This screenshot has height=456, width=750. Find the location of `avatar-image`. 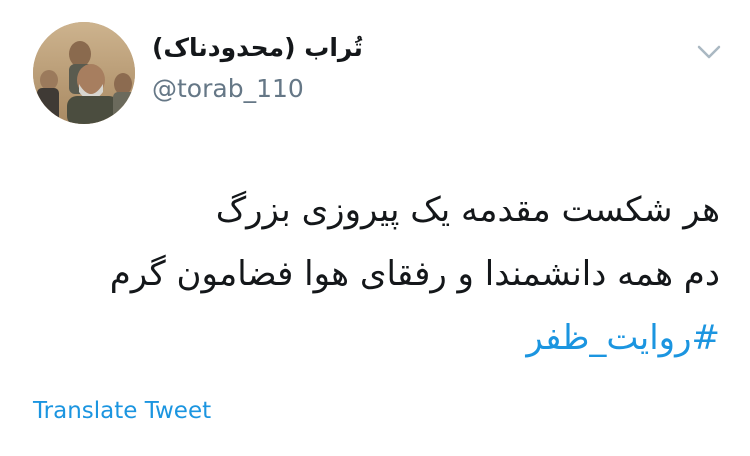

avatar-image is located at coordinates (84, 73).